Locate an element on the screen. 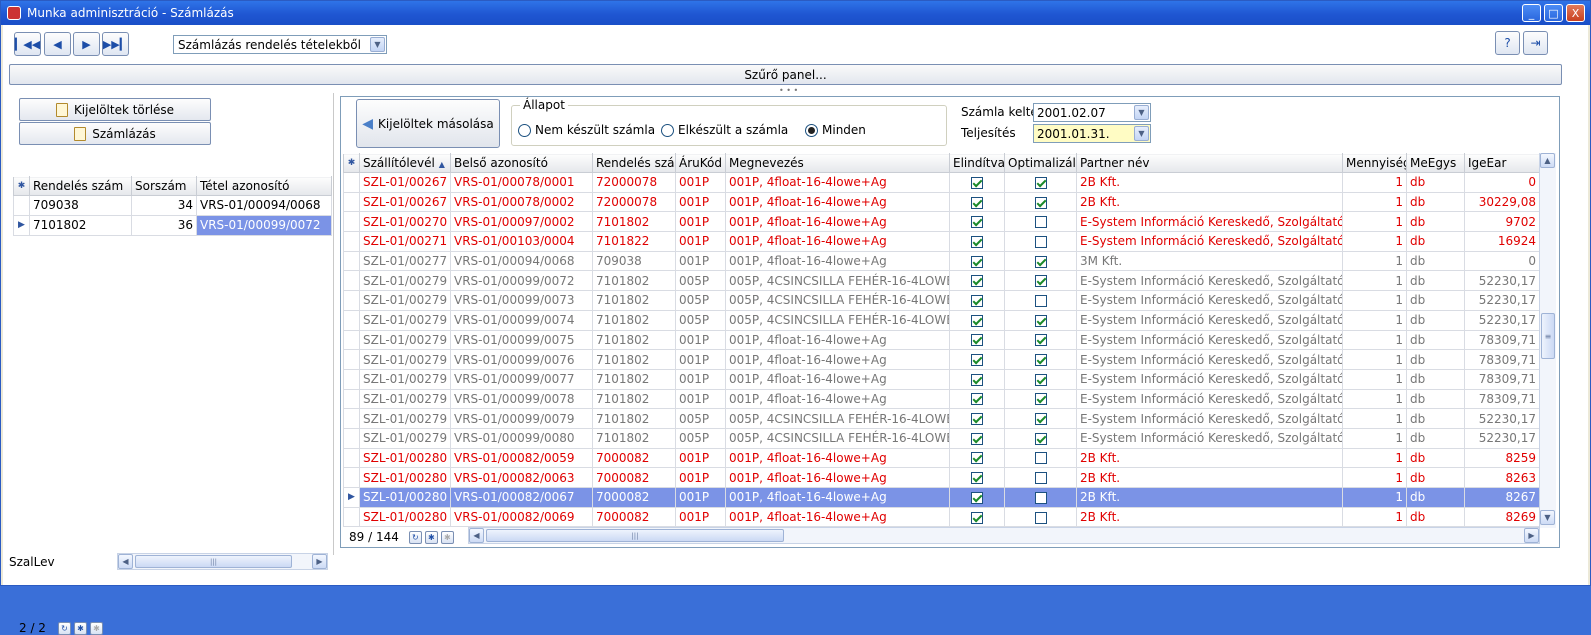  cell-belso-azonosito: VRS-01/00078/0002 is located at coordinates (521, 202).